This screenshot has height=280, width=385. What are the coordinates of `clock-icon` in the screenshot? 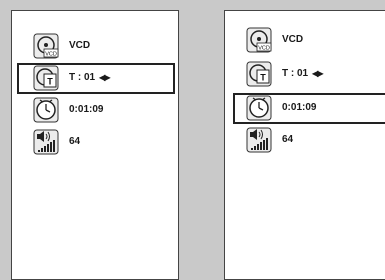 It's located at (46, 110).